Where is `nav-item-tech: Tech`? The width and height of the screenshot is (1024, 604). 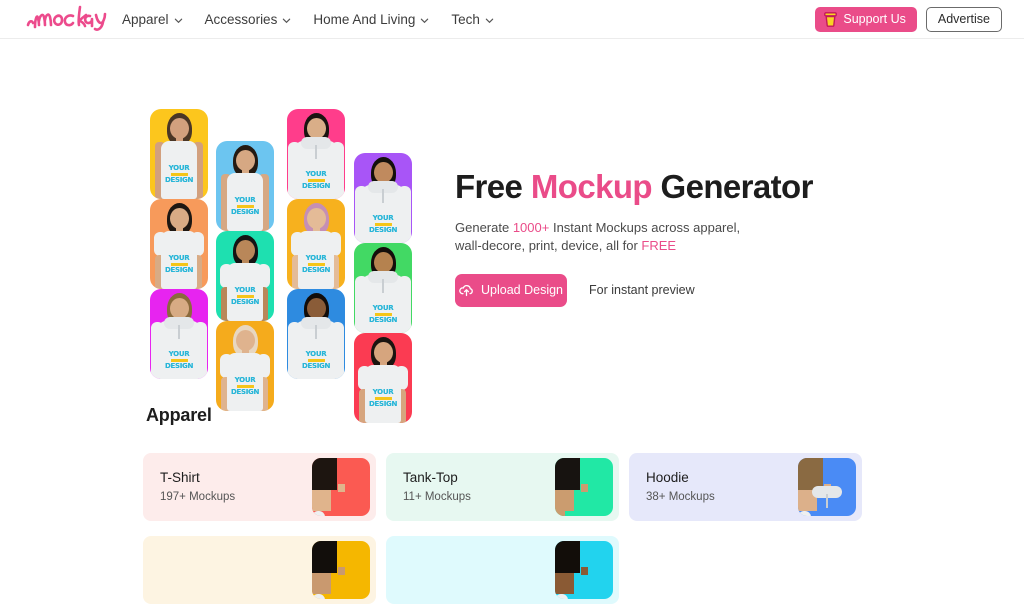
nav-item-tech: Tech is located at coordinates (472, 20).